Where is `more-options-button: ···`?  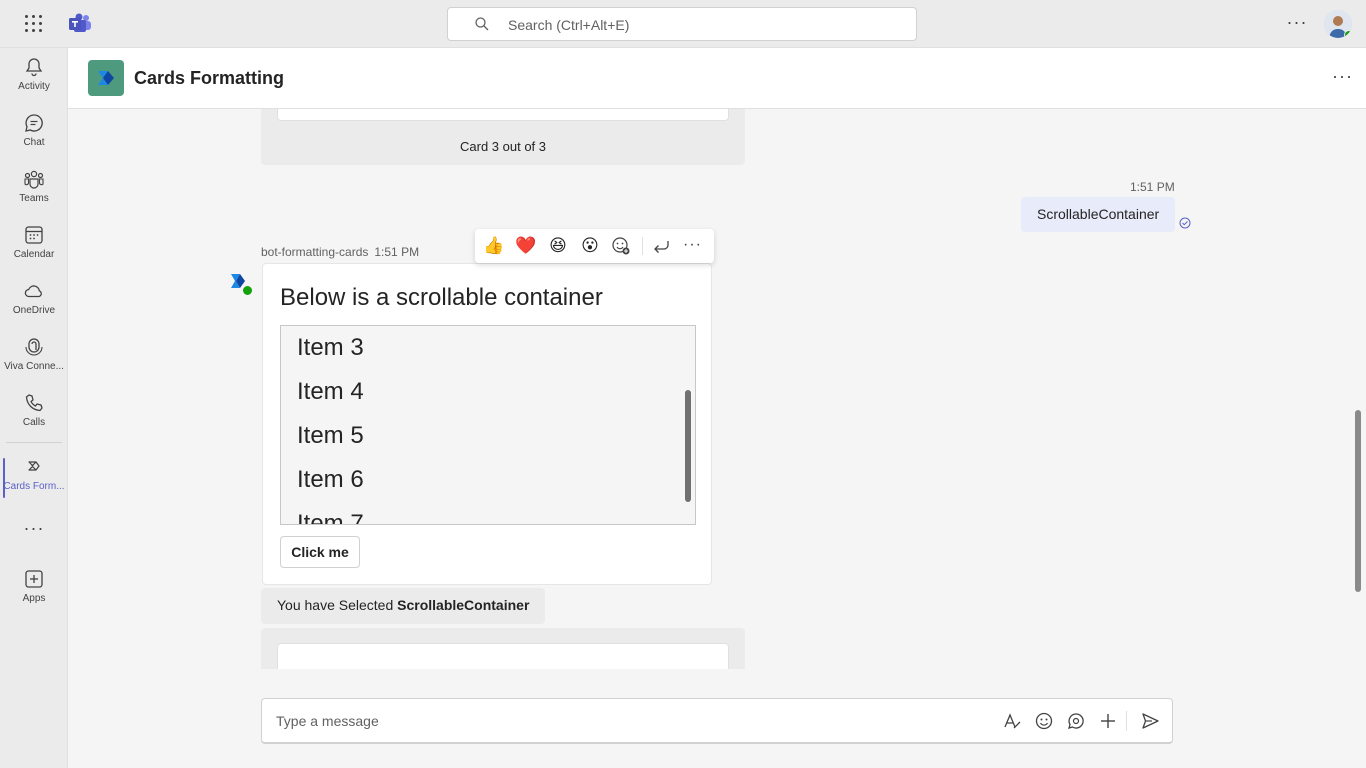 more-options-button: ··· is located at coordinates (692, 245).